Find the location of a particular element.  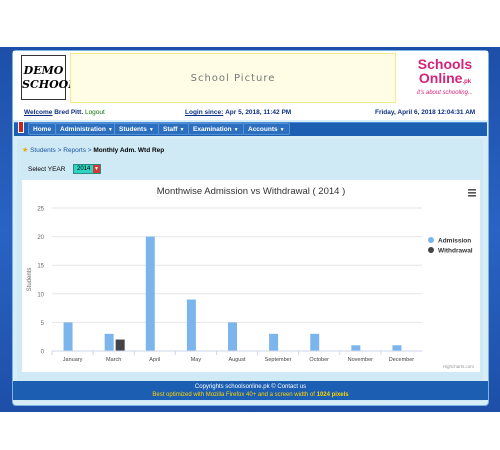

x-tick-label: October is located at coordinates (319, 360).